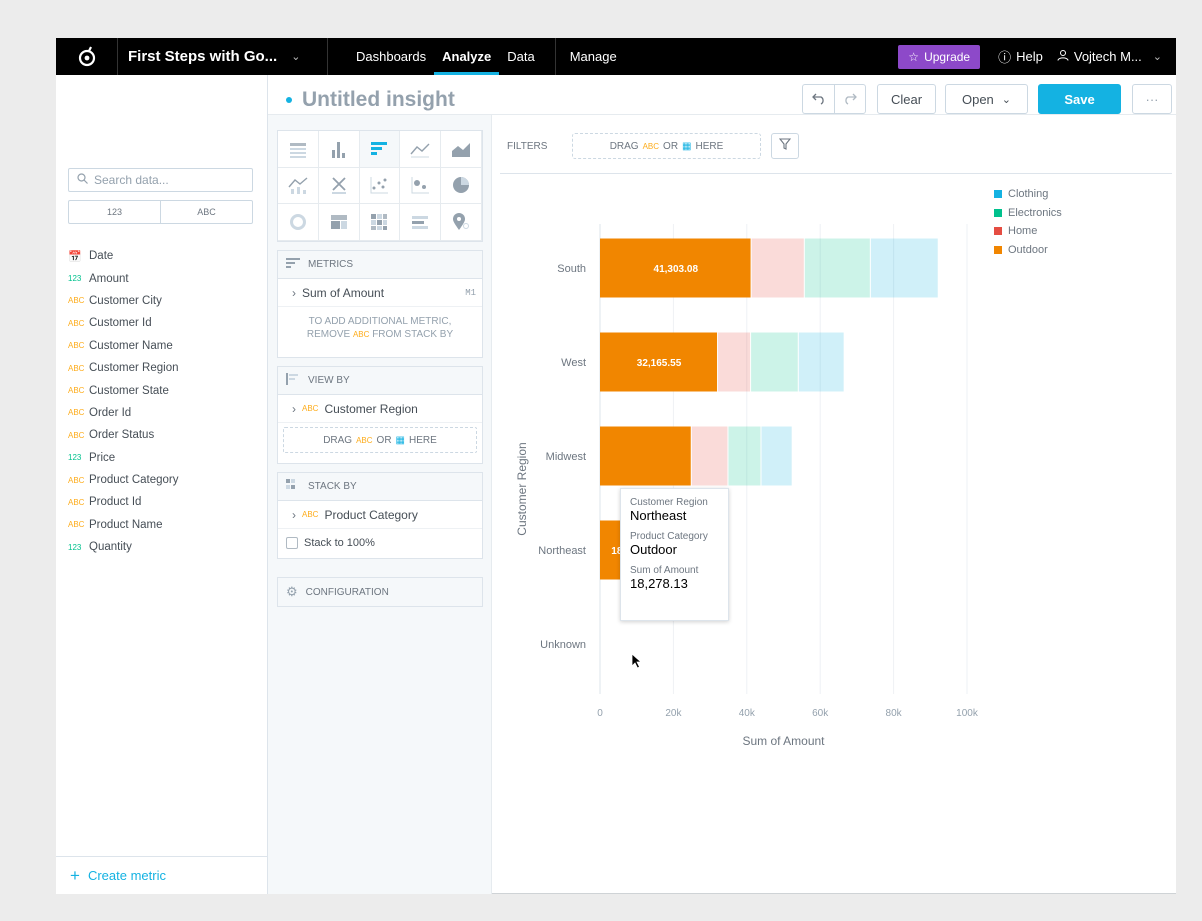 This screenshot has height=921, width=1202. I want to click on view-by-dropzone: DRAG ABC OR ▦ HERE, so click(380, 440).